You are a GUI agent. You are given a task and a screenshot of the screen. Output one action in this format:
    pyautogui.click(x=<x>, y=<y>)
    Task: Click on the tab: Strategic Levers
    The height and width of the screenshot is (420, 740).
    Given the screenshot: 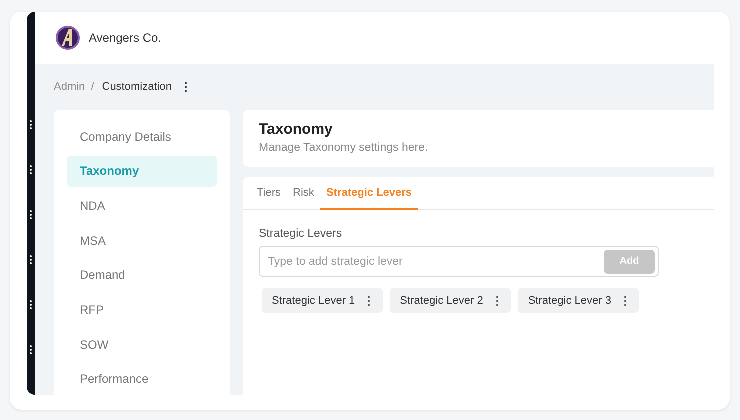 What is the action you would take?
    pyautogui.click(x=369, y=193)
    